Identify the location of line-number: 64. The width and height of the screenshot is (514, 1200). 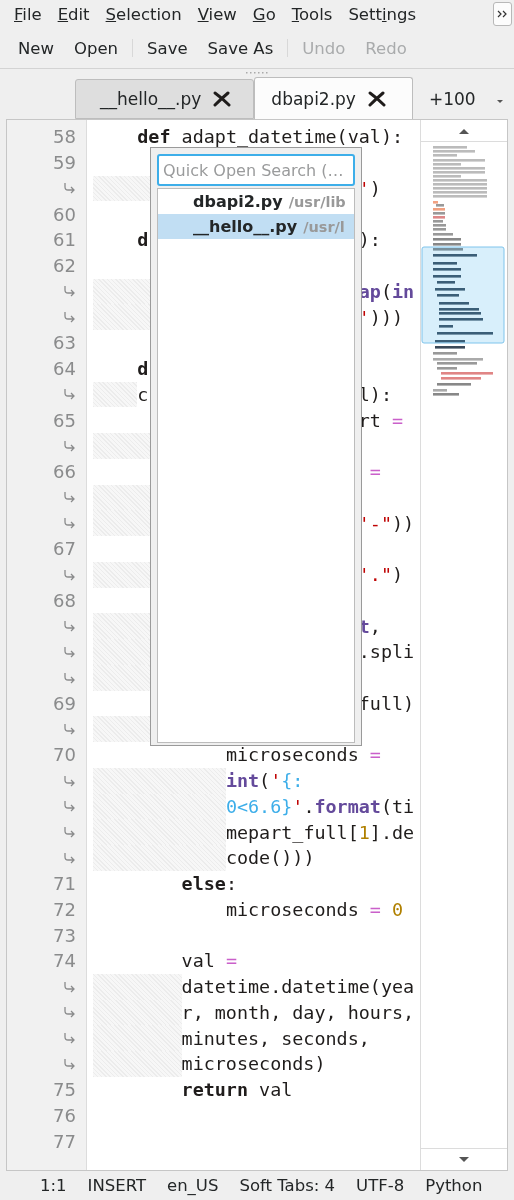
(64, 369).